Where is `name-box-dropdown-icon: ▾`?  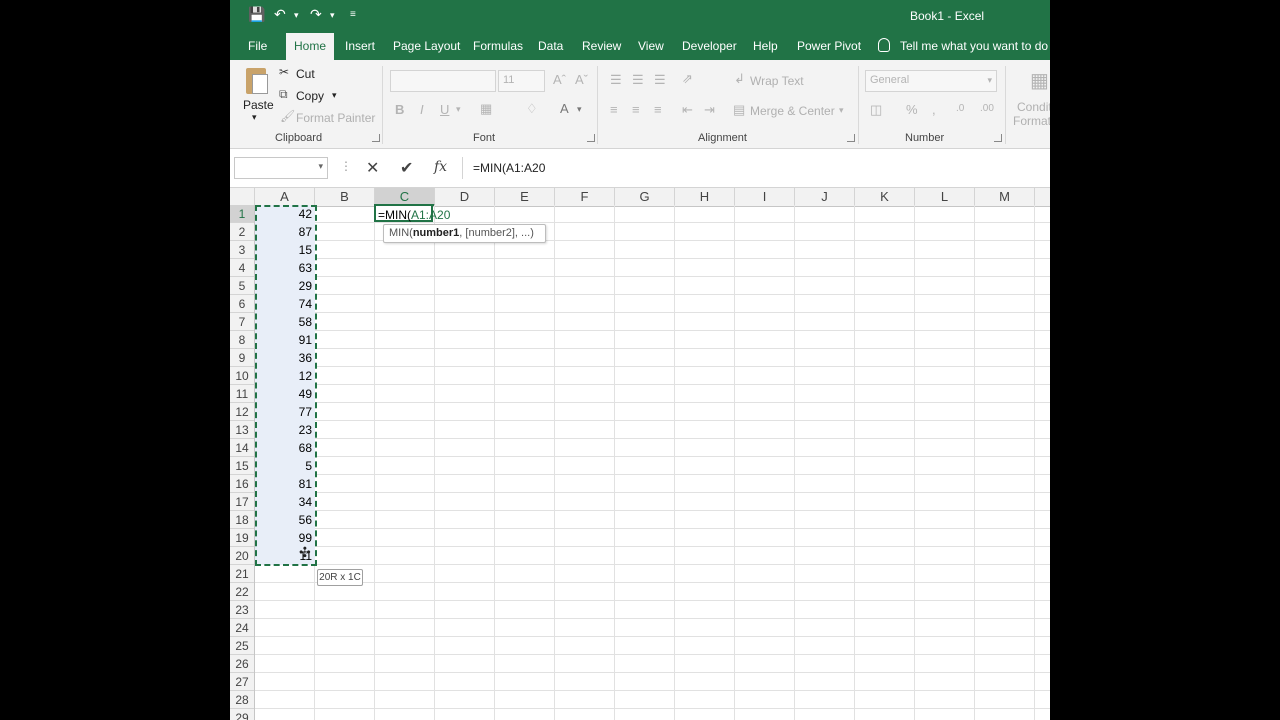 name-box-dropdown-icon: ▾ is located at coordinates (320, 166).